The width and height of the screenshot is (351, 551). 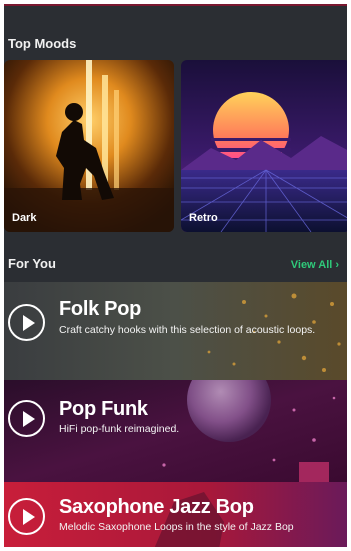 I want to click on for-you-heading: For You, so click(x=32, y=263).